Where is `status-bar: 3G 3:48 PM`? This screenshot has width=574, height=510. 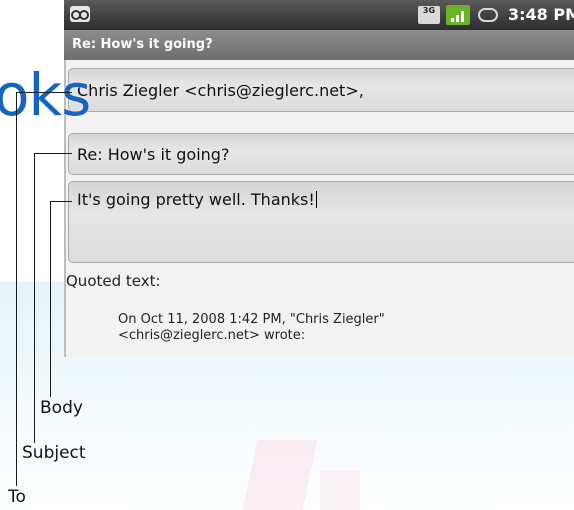 status-bar: 3G 3:48 PM is located at coordinates (319, 15).